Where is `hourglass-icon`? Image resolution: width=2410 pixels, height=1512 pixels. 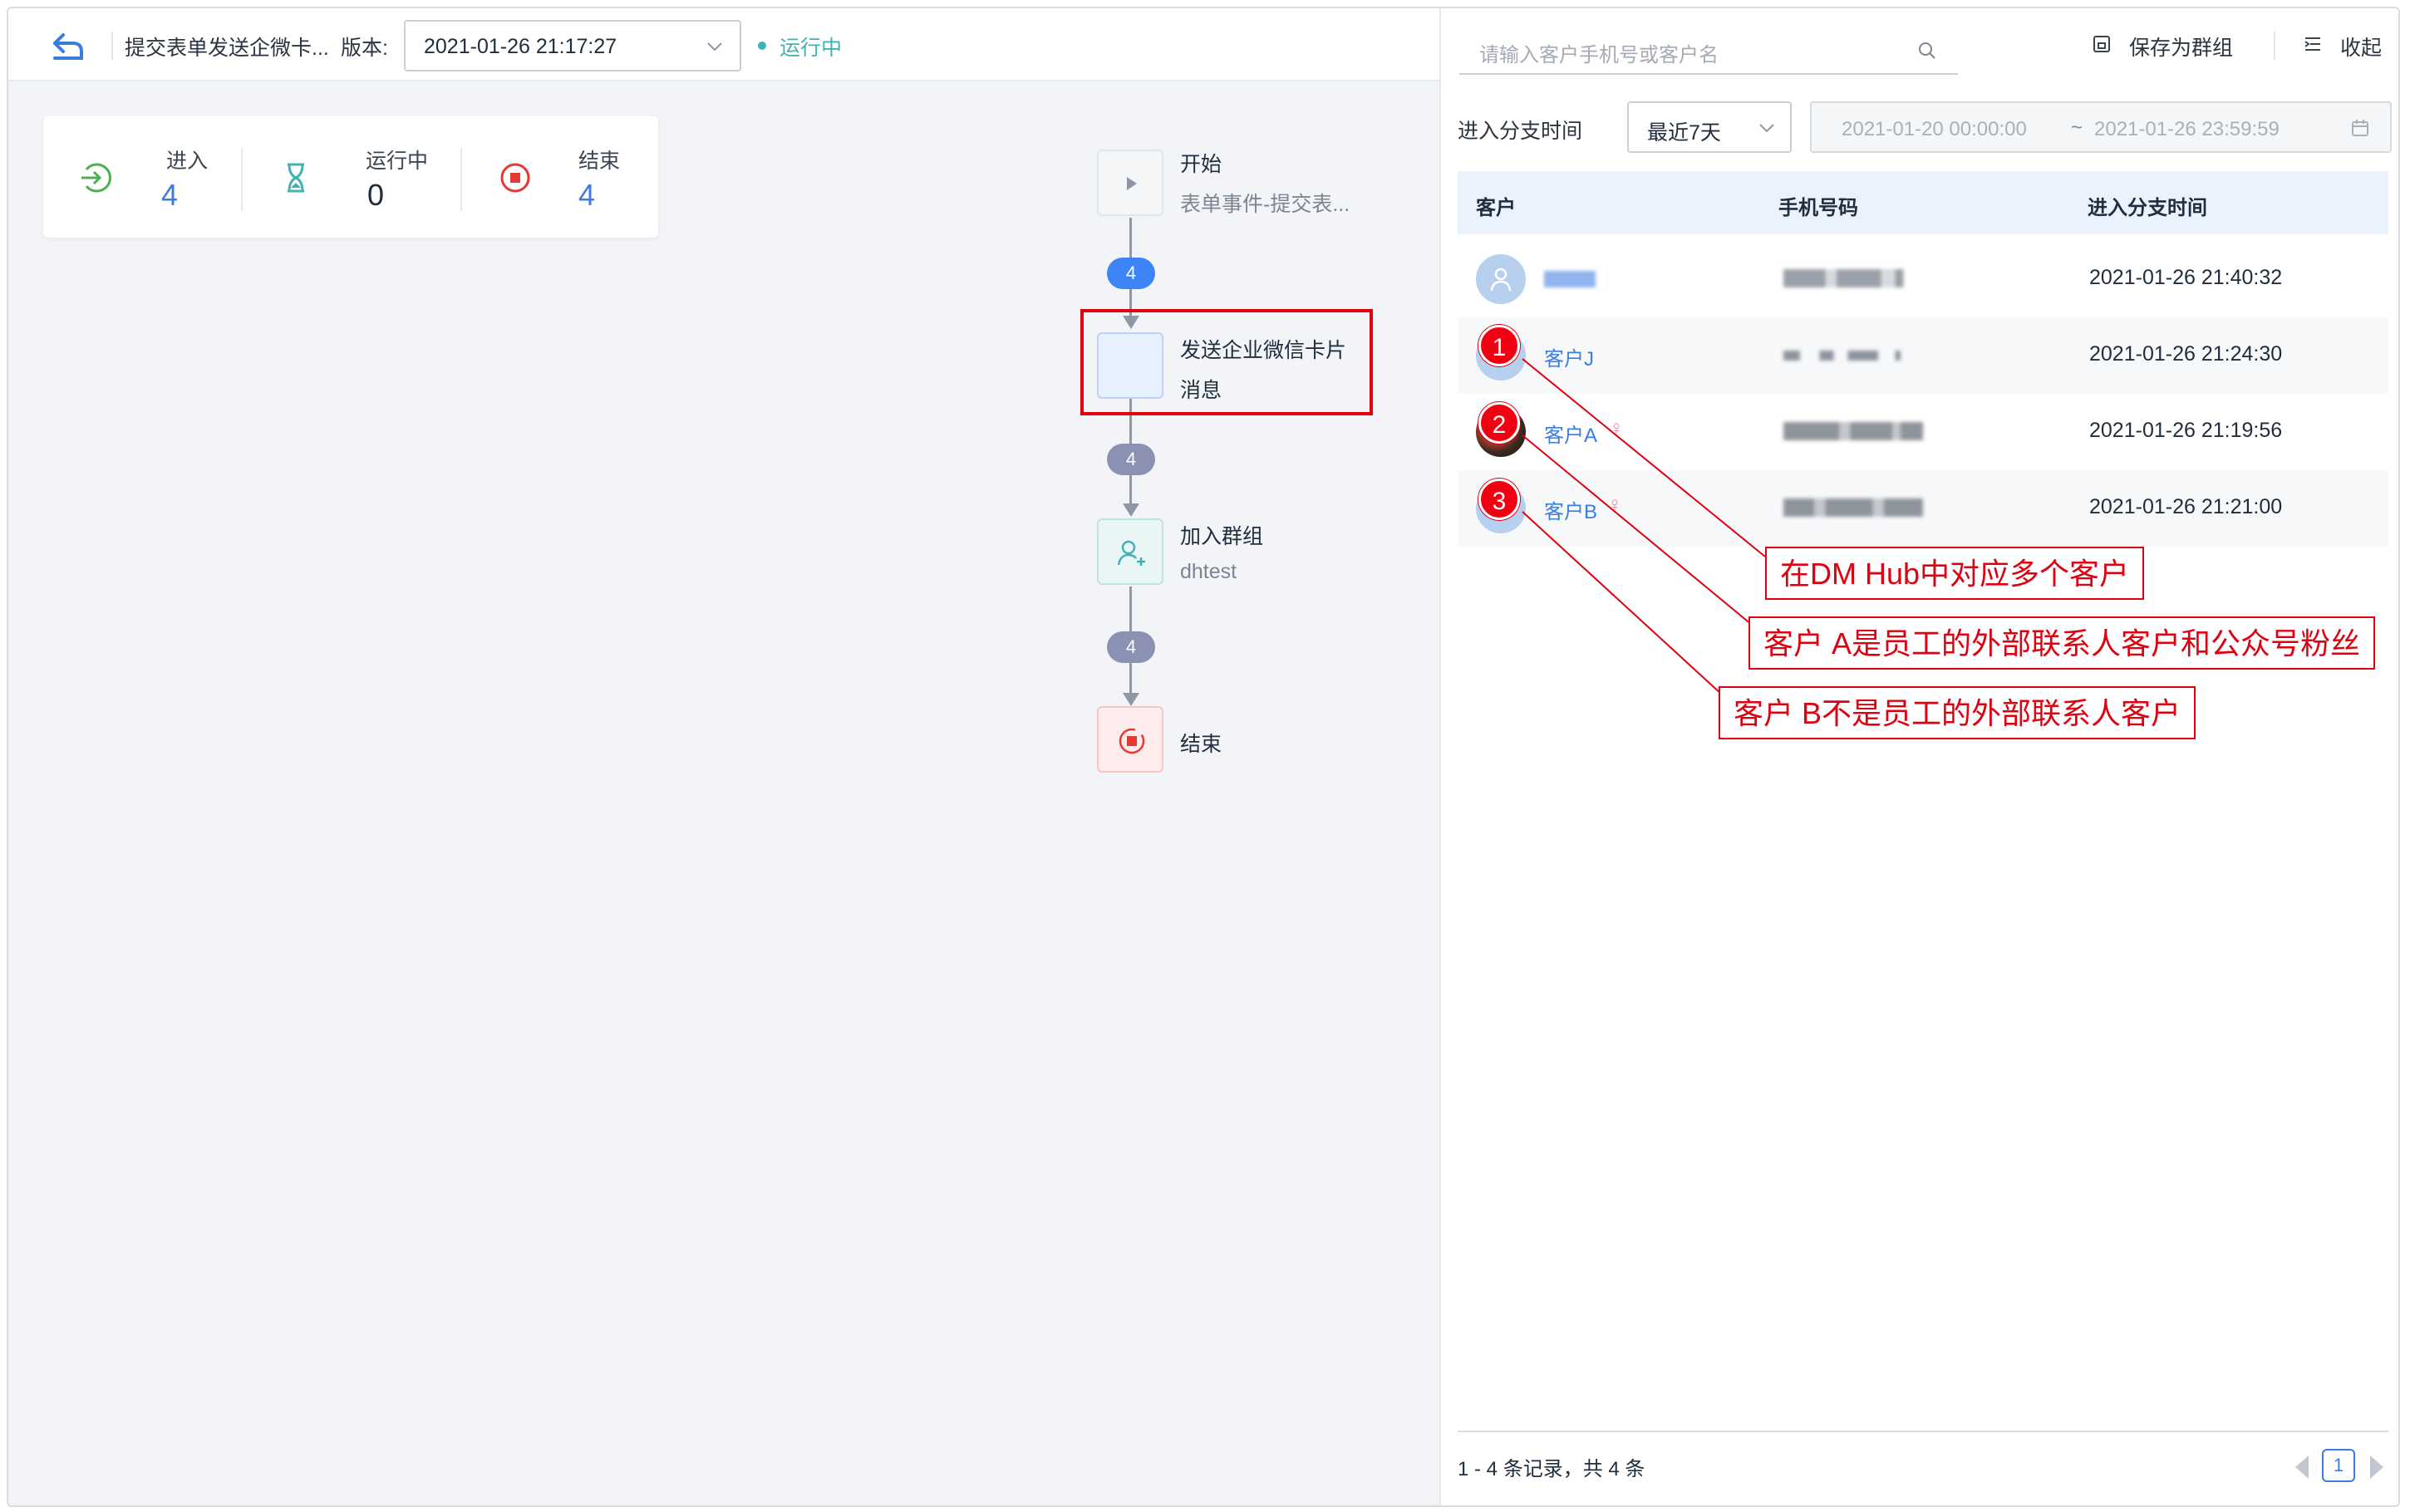
hourglass-icon is located at coordinates (296, 178).